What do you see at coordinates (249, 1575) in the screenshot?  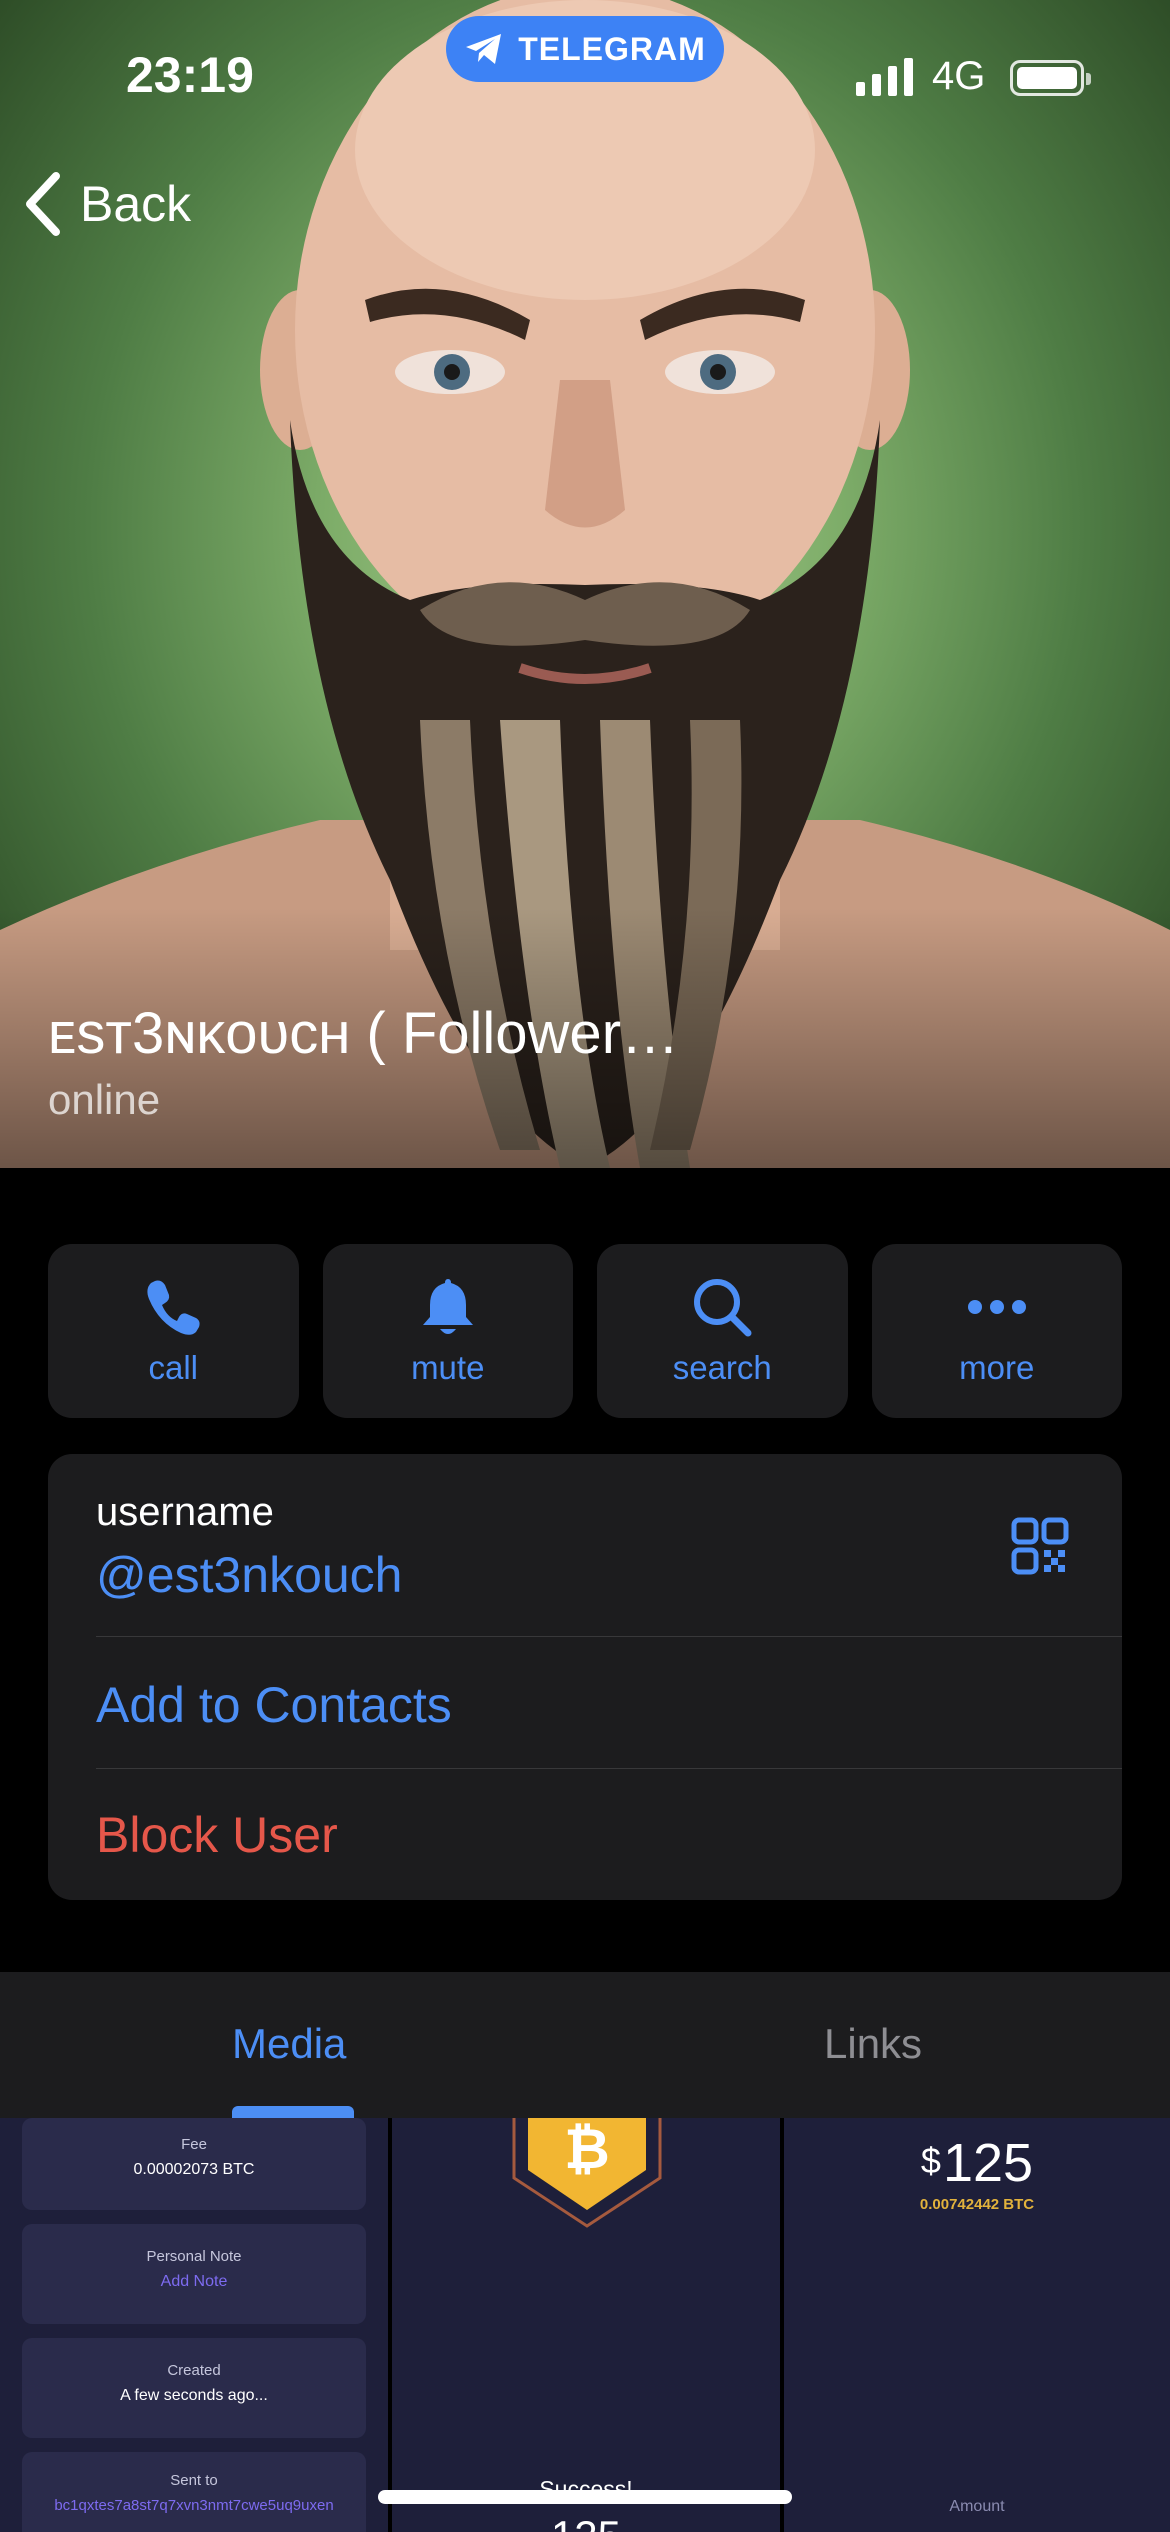 I see `username-value: @est3nkouch` at bounding box center [249, 1575].